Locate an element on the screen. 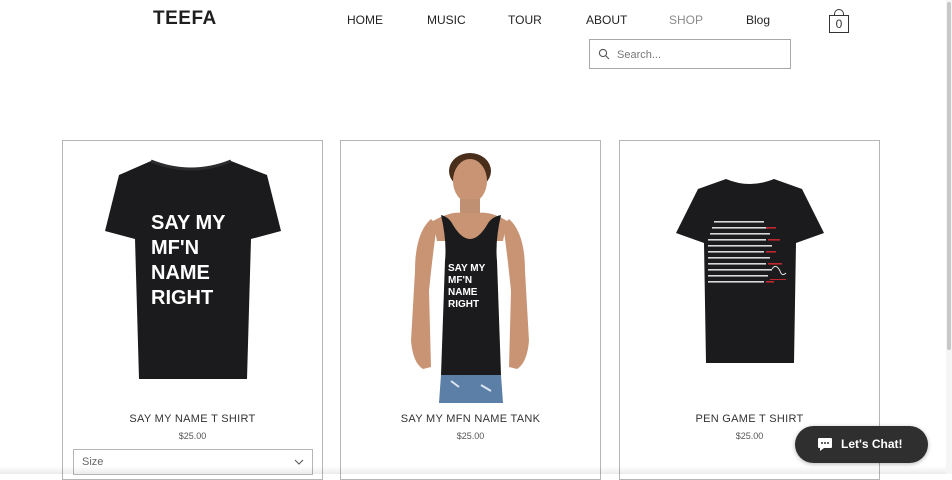 Image resolution: width=952 pixels, height=480 pixels. product-name: PEN GAME T SHIRT is located at coordinates (749, 419).